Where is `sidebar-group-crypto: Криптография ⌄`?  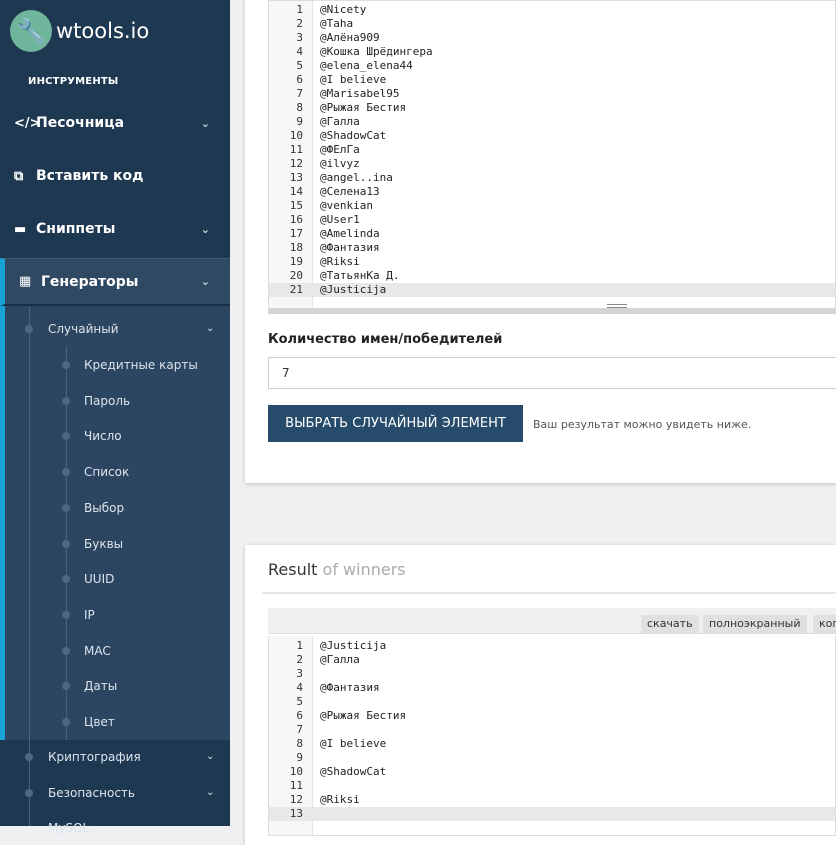
sidebar-group-crypto: Криптография ⌄ is located at coordinates (131, 757).